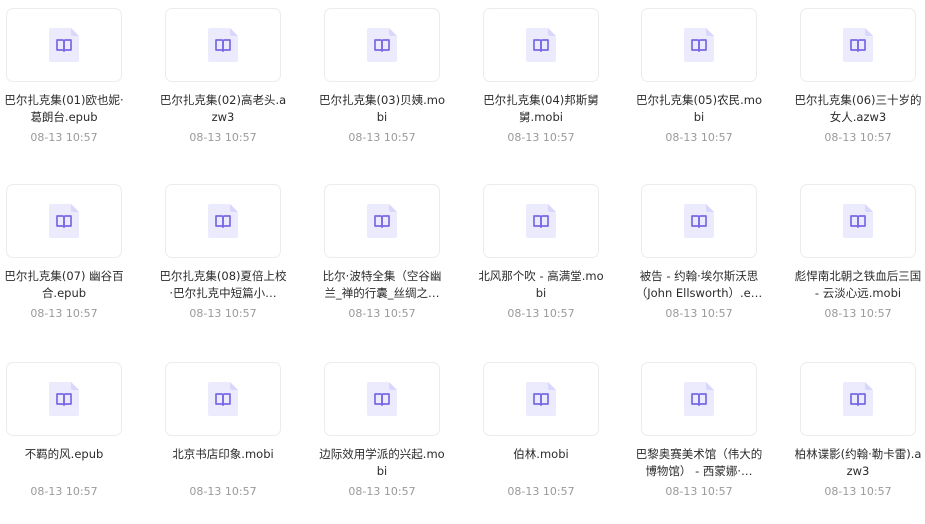  Describe the element at coordinates (79, 85) in the screenshot. I see `file-item: 巴尔扎克集(01)欧也妮·葛朗台.epub 08-13 10:57` at that location.